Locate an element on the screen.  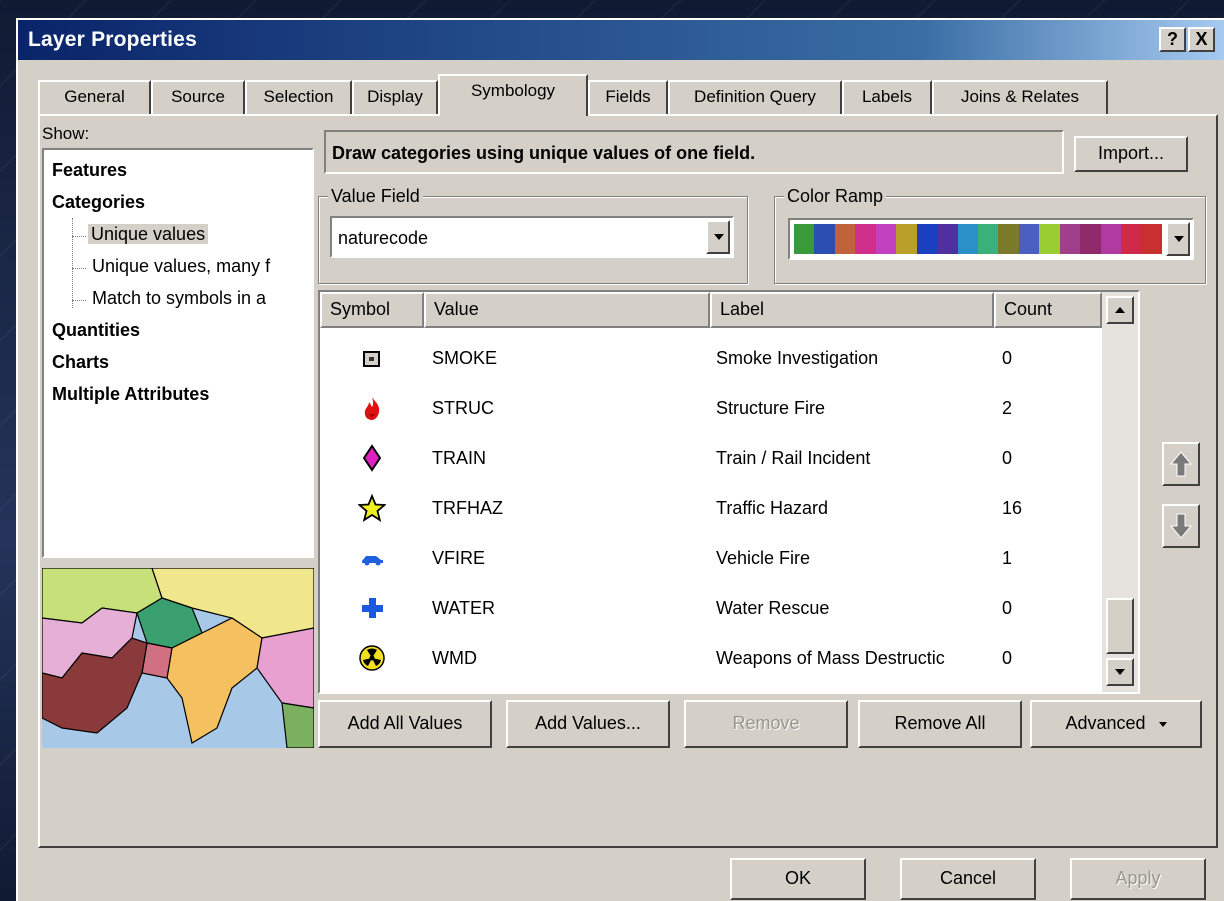
tree-item-unique-values-many: Unique values, many f is located at coordinates (181, 266).